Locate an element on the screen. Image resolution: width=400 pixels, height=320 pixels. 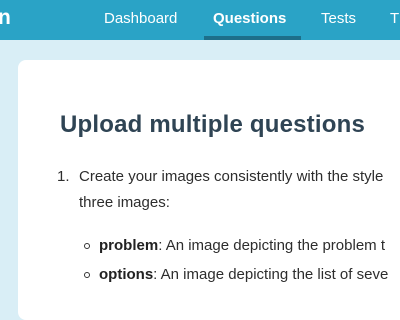
nav-item-questions: Questions is located at coordinates (249, 19).